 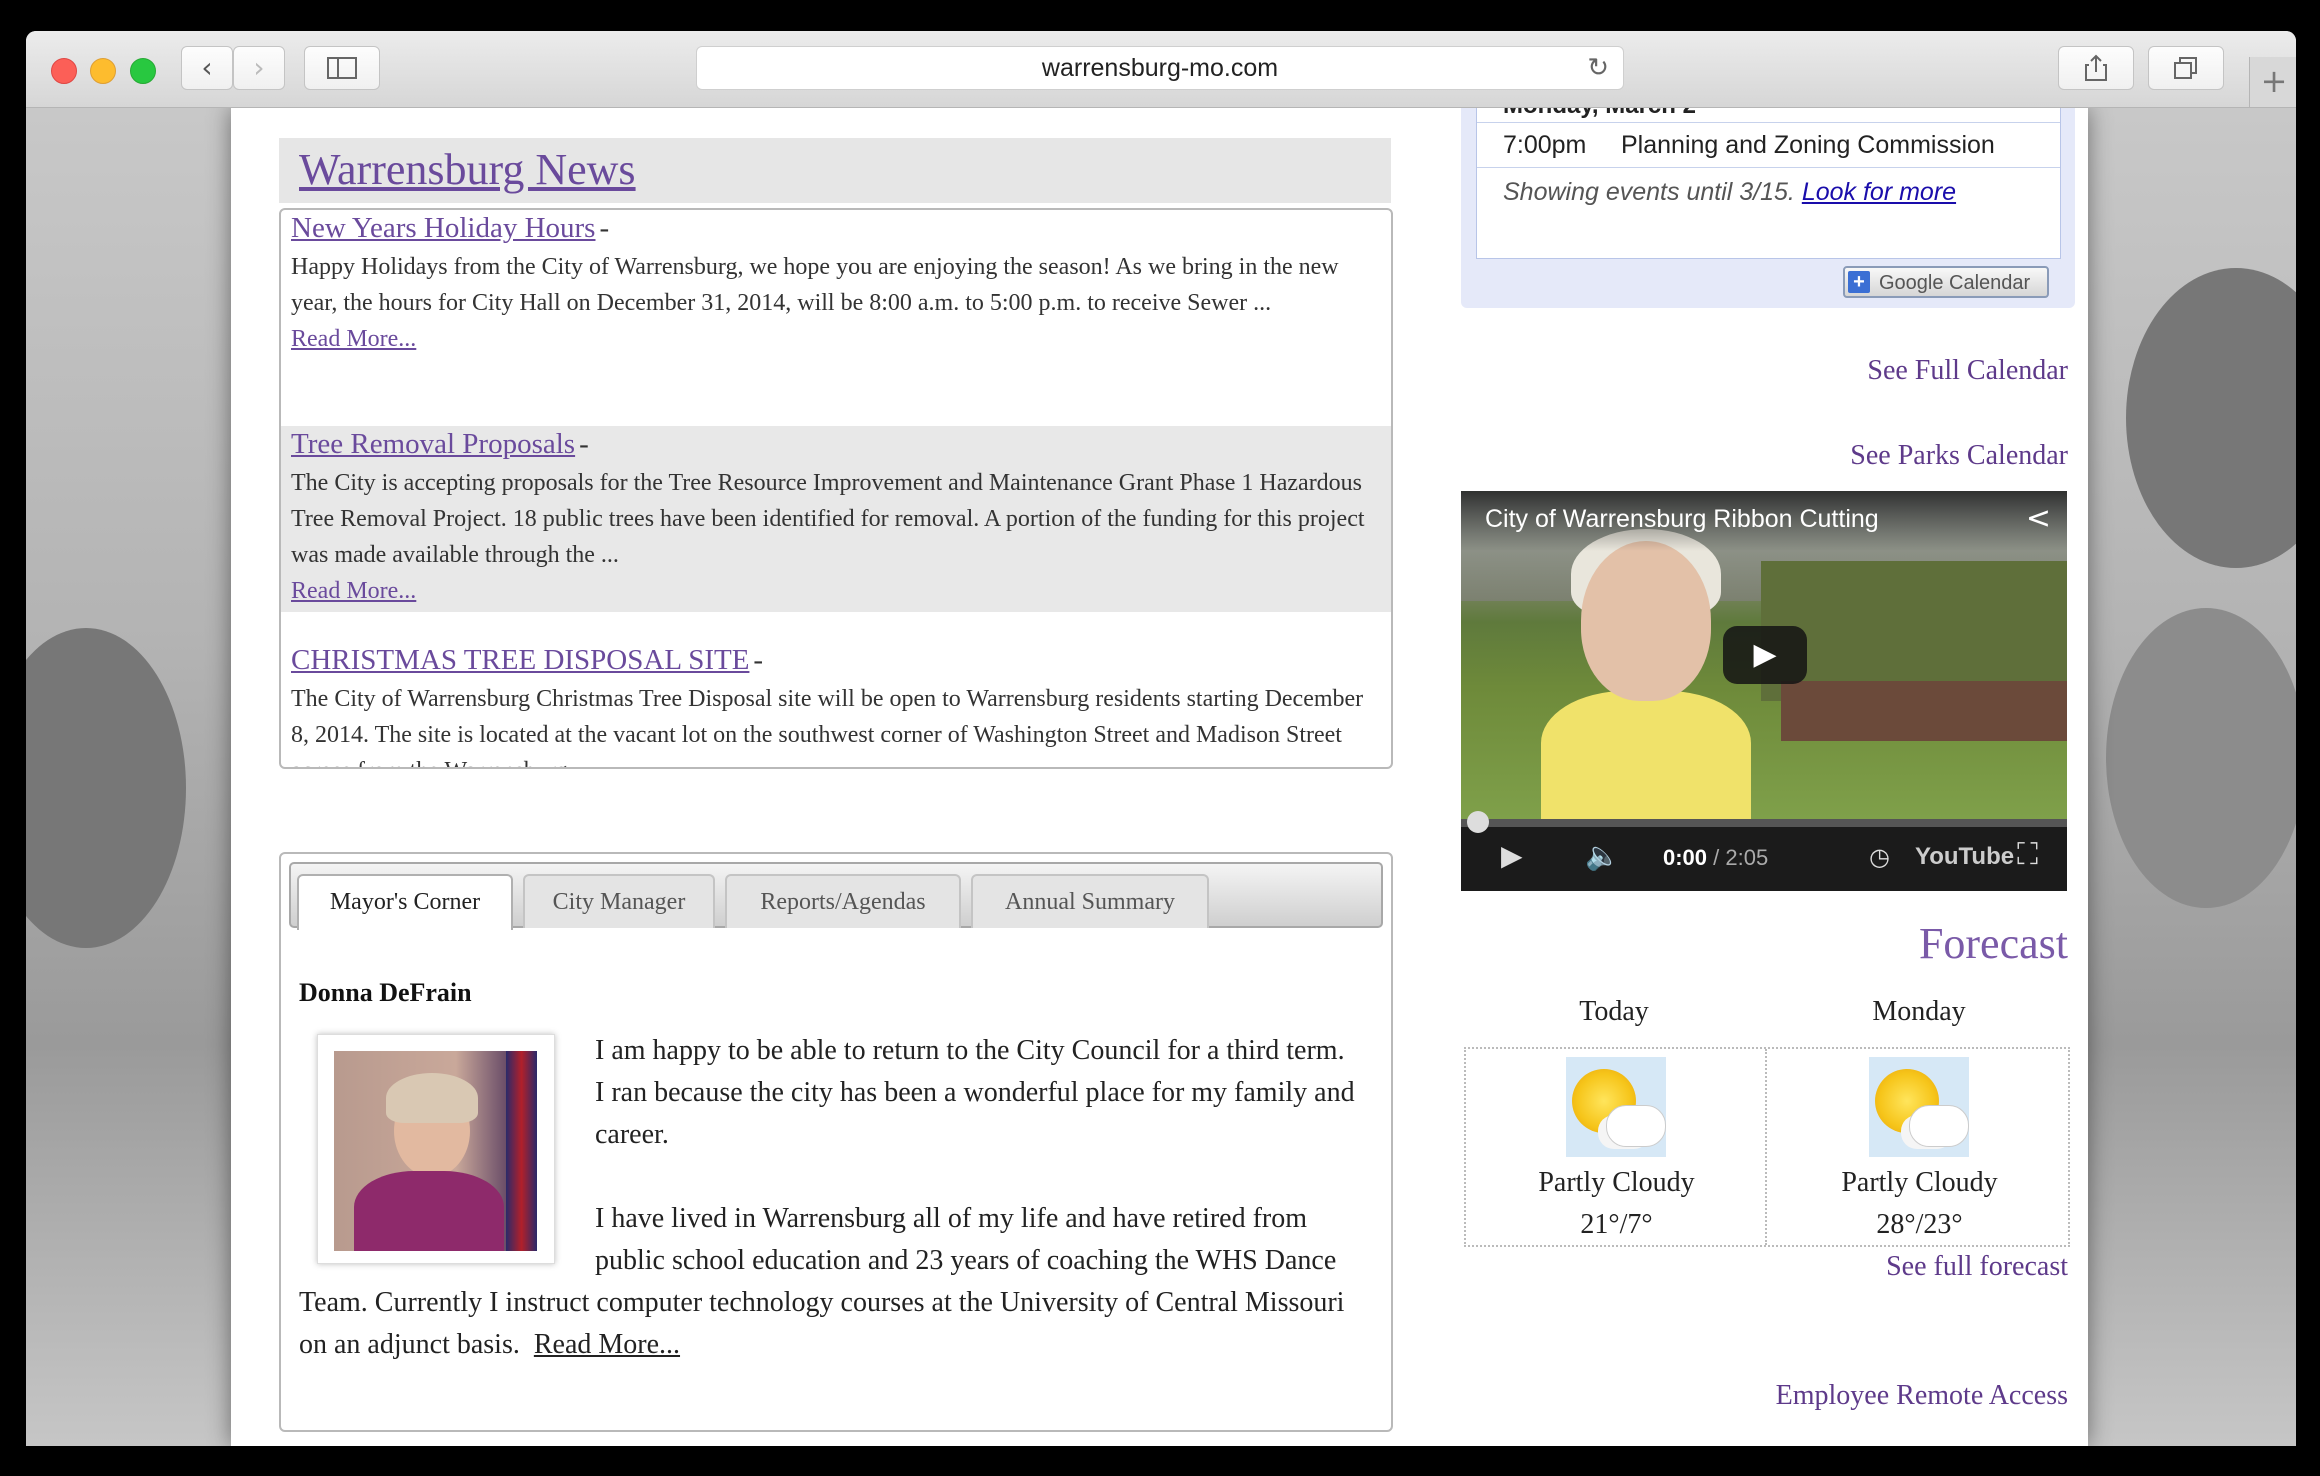 I want to click on chevron-right-icon: ›, so click(x=259, y=67).